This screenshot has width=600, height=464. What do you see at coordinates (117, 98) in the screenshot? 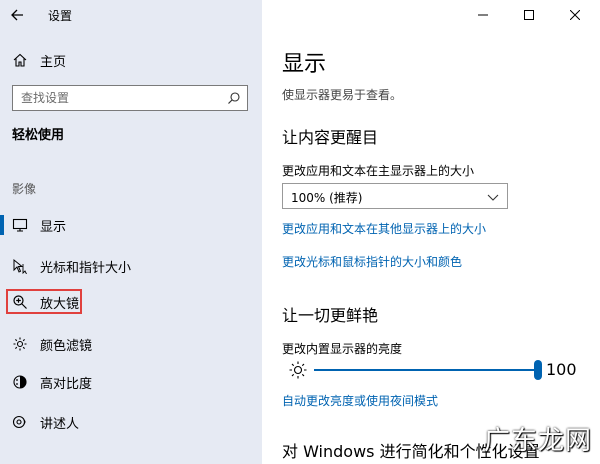
I see `search-input` at bounding box center [117, 98].